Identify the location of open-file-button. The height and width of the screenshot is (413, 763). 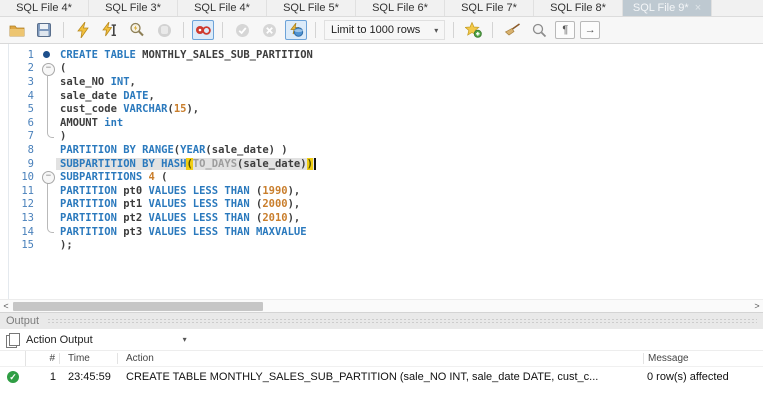
(17, 30).